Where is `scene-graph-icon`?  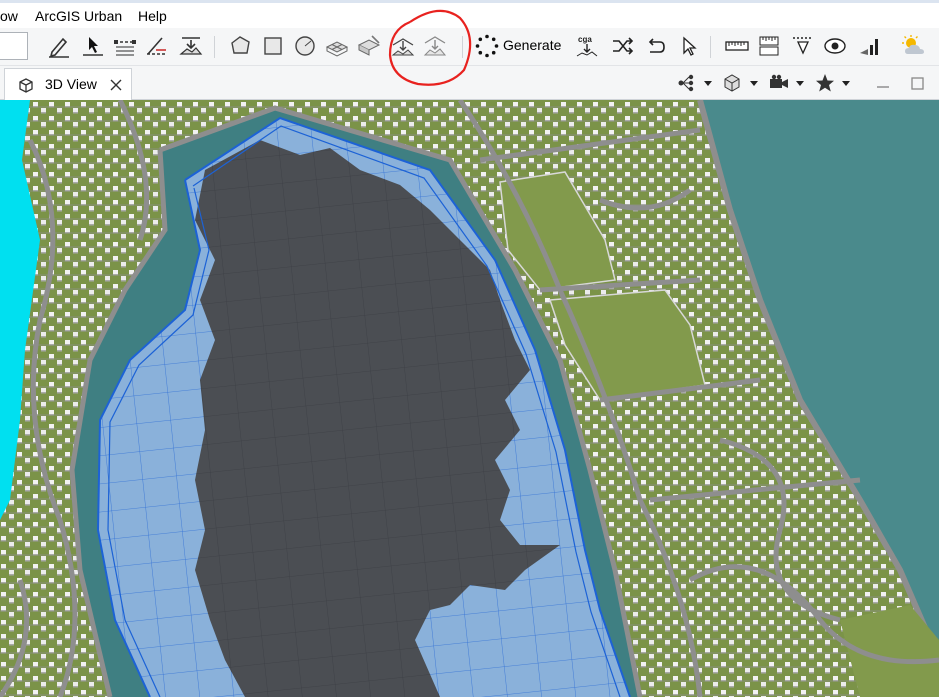
scene-graph-icon is located at coordinates (695, 83).